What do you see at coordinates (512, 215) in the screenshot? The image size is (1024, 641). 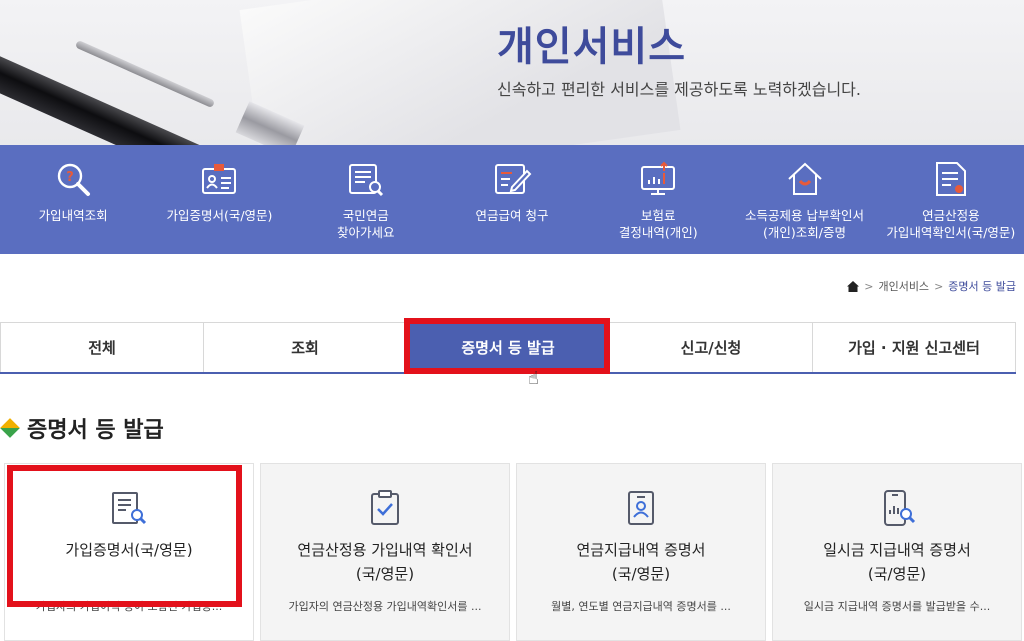 I see `quick-item-label: 연금급여 청구` at bounding box center [512, 215].